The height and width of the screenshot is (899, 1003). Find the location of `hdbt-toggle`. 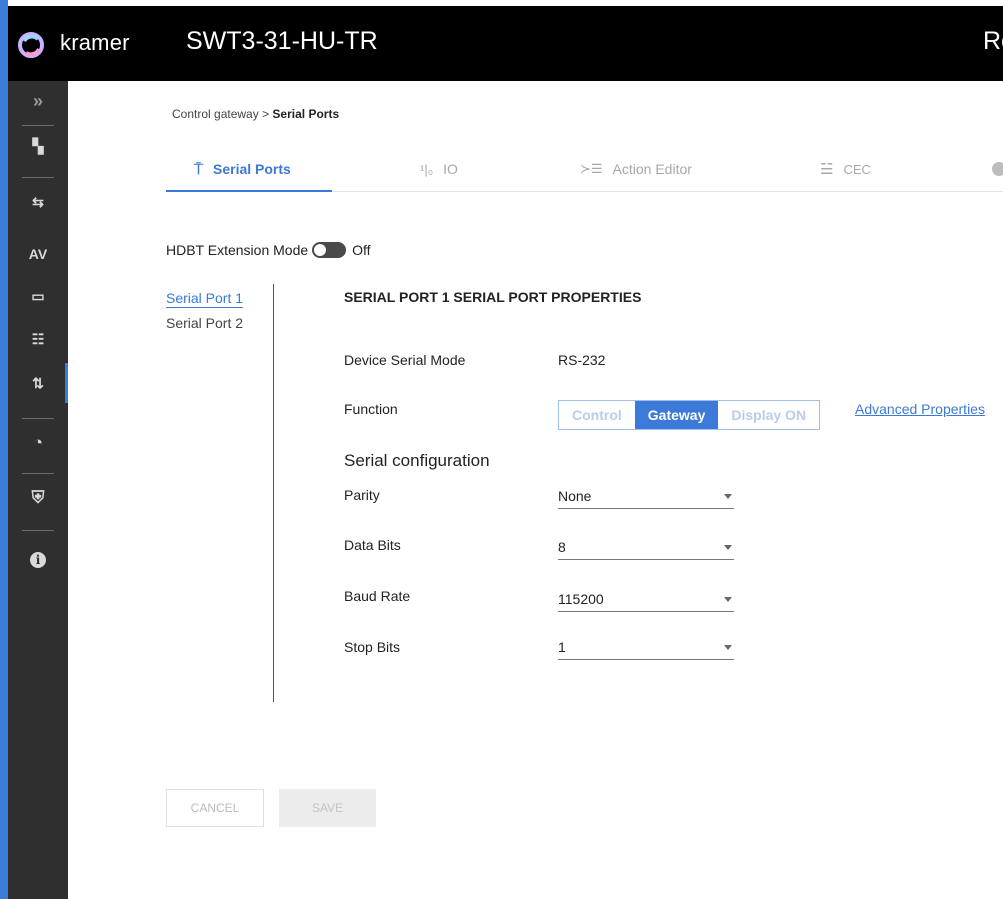

hdbt-toggle is located at coordinates (329, 250).